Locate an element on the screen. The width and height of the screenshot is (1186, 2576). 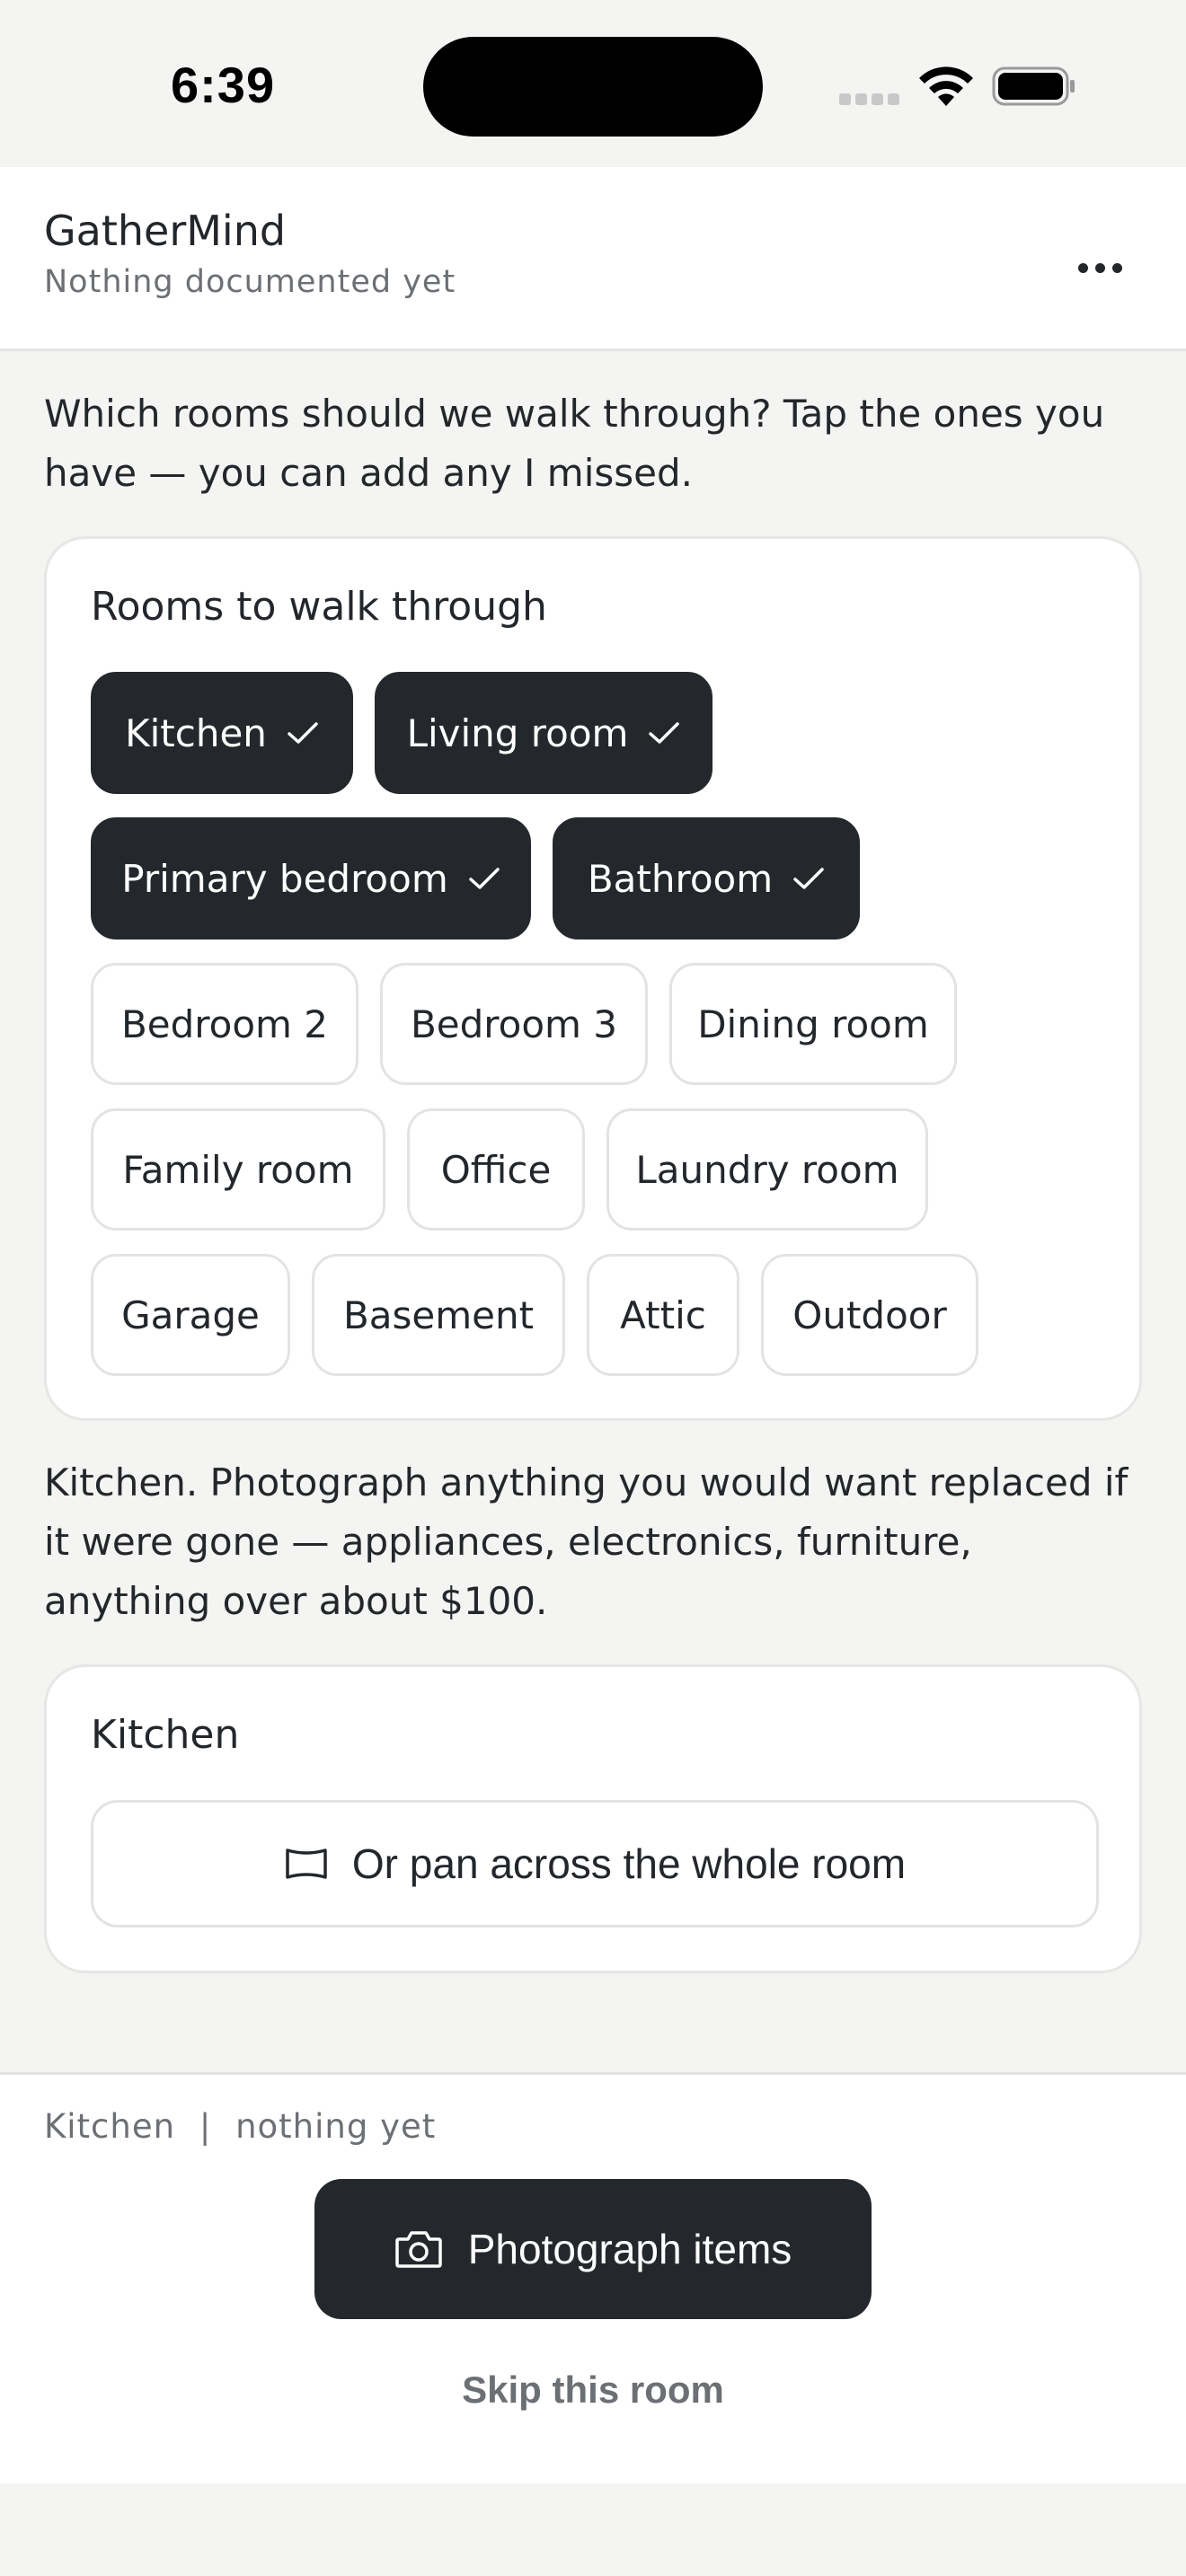
room-capture-card: Kitchen Or pan across the whole room is located at coordinates (593, 1818).